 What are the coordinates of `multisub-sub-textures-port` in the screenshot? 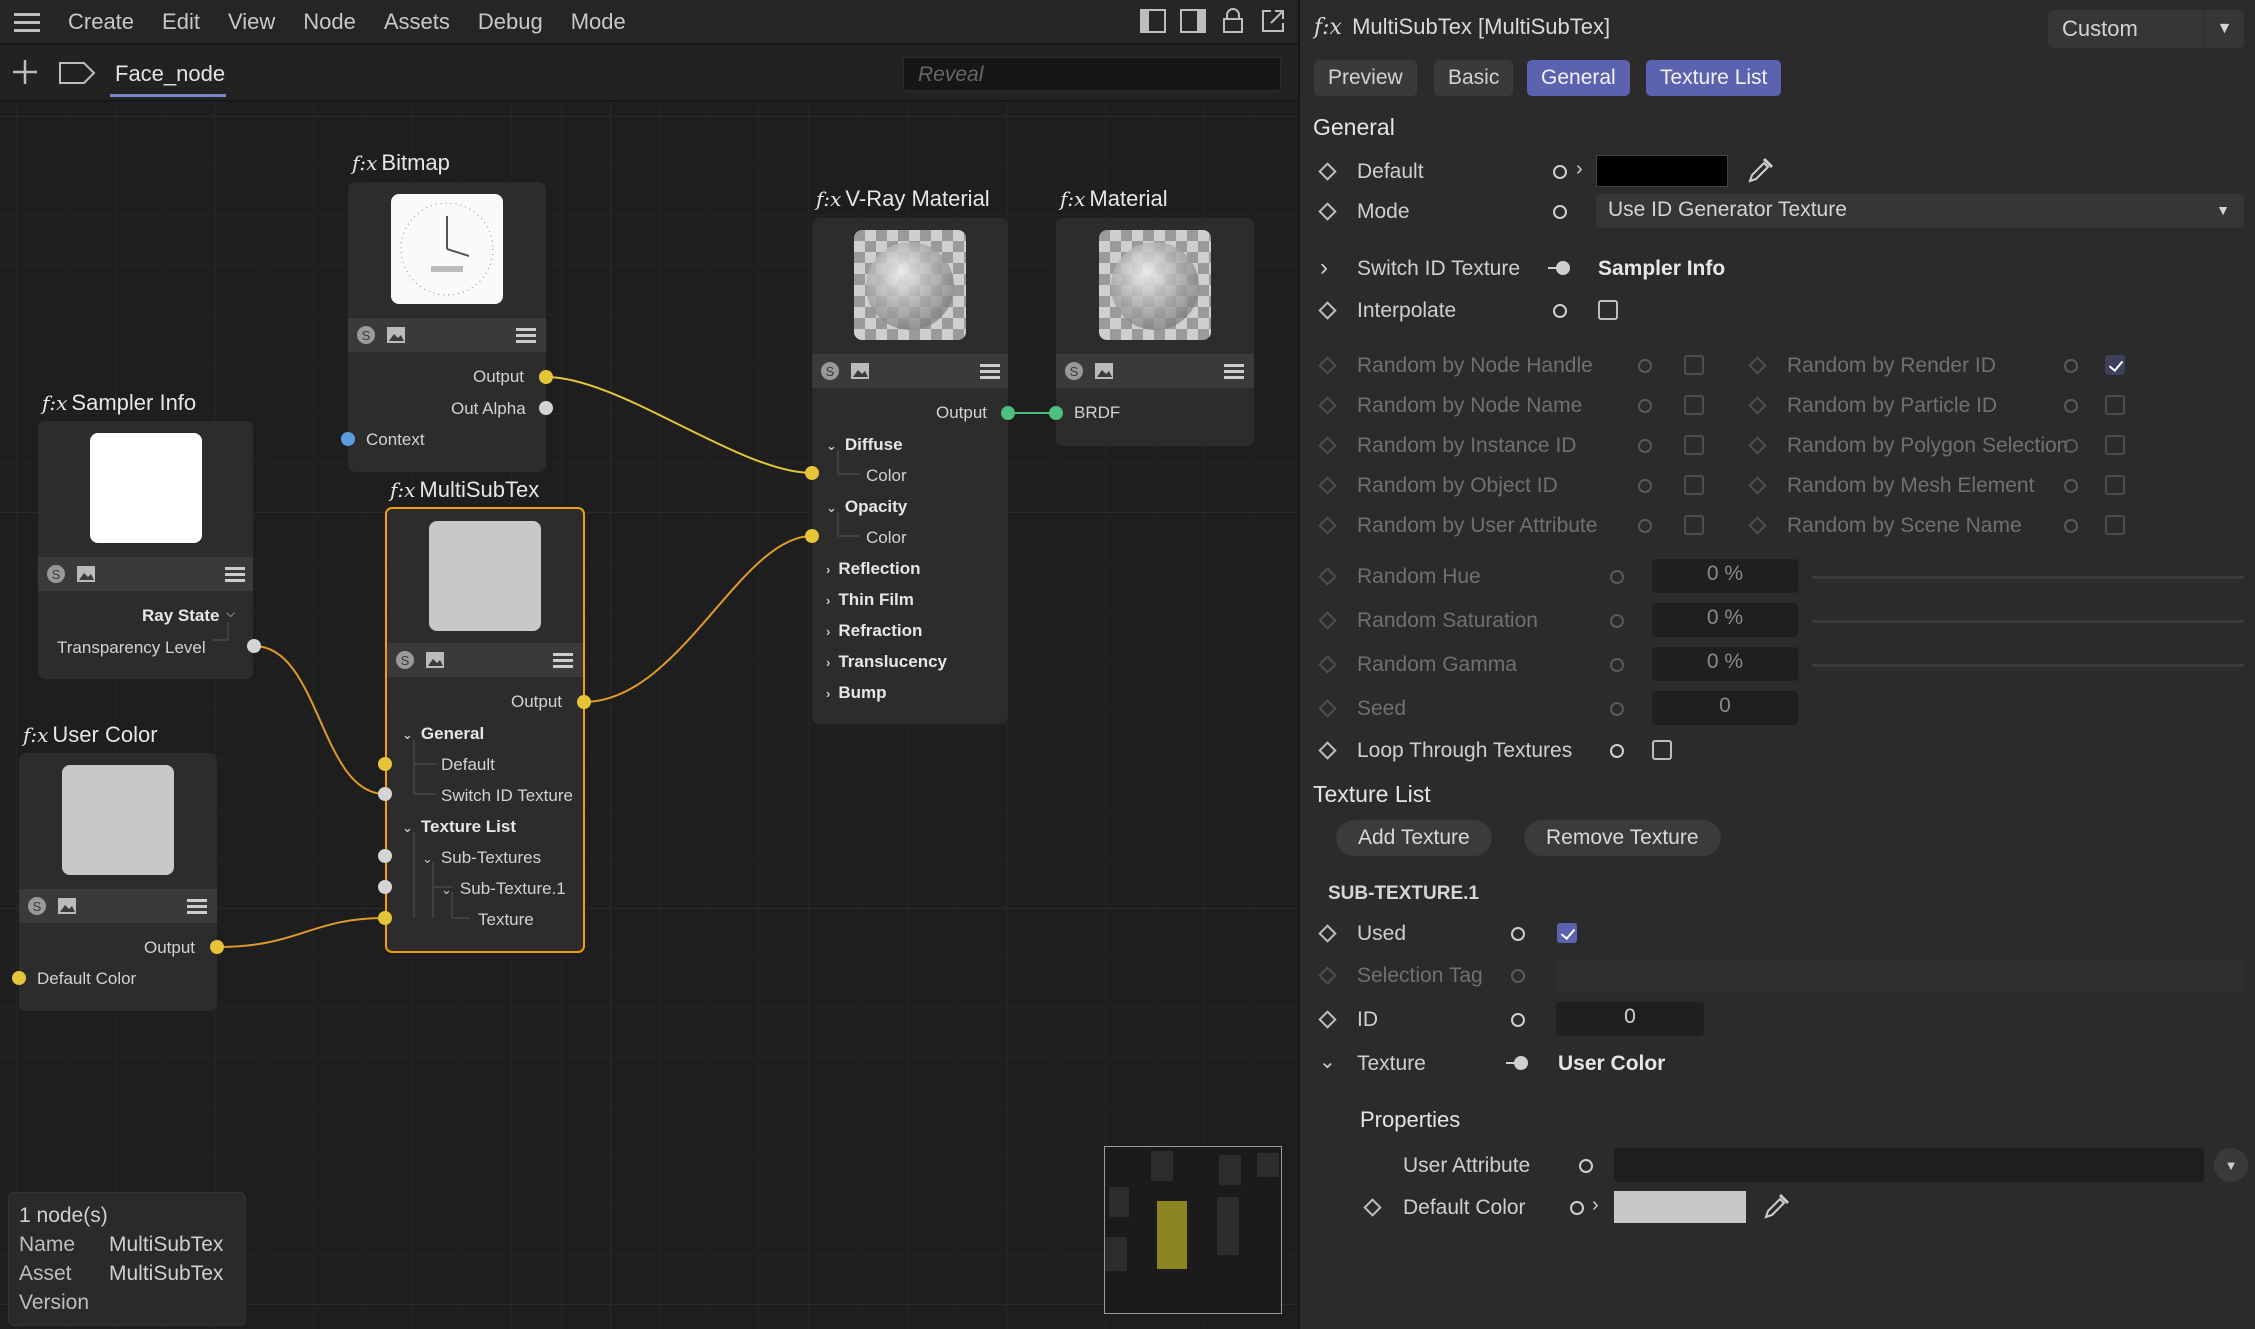 It's located at (385, 856).